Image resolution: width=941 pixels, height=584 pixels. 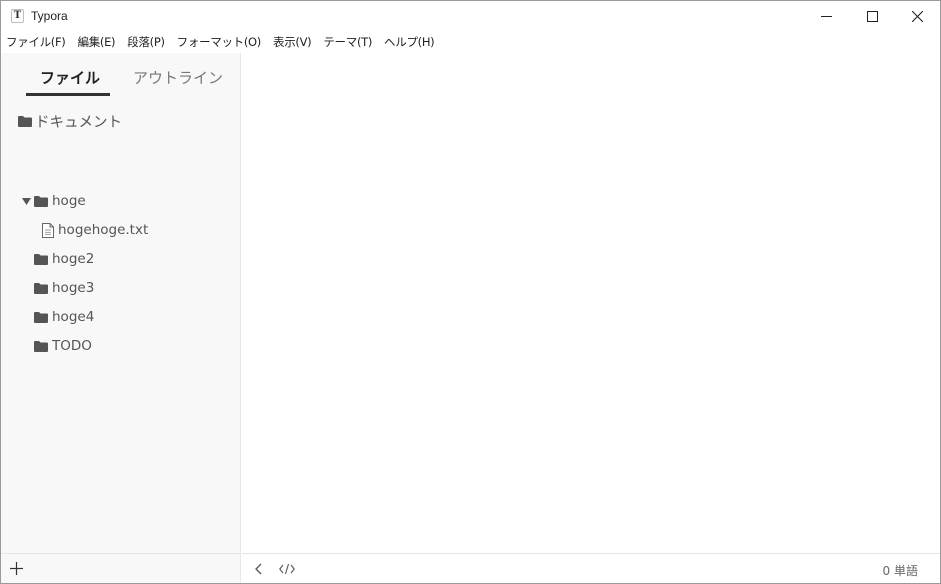 What do you see at coordinates (178, 77) in the screenshot?
I see `tab-outline: アウトライン` at bounding box center [178, 77].